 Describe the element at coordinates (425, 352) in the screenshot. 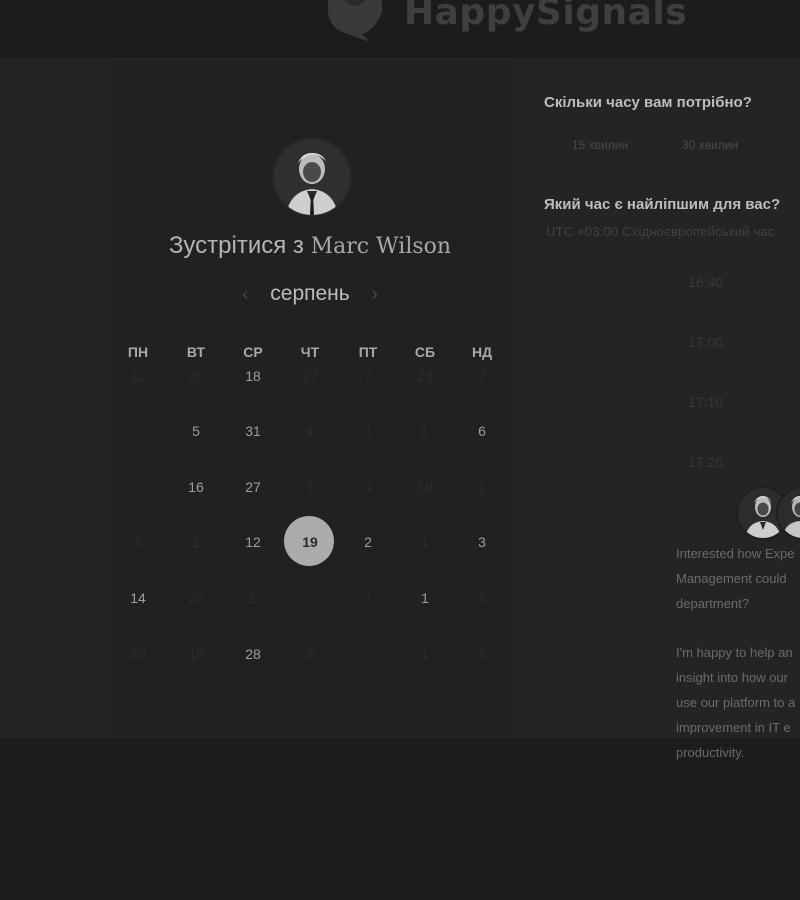

I see `weekday-header: СБ` at that location.